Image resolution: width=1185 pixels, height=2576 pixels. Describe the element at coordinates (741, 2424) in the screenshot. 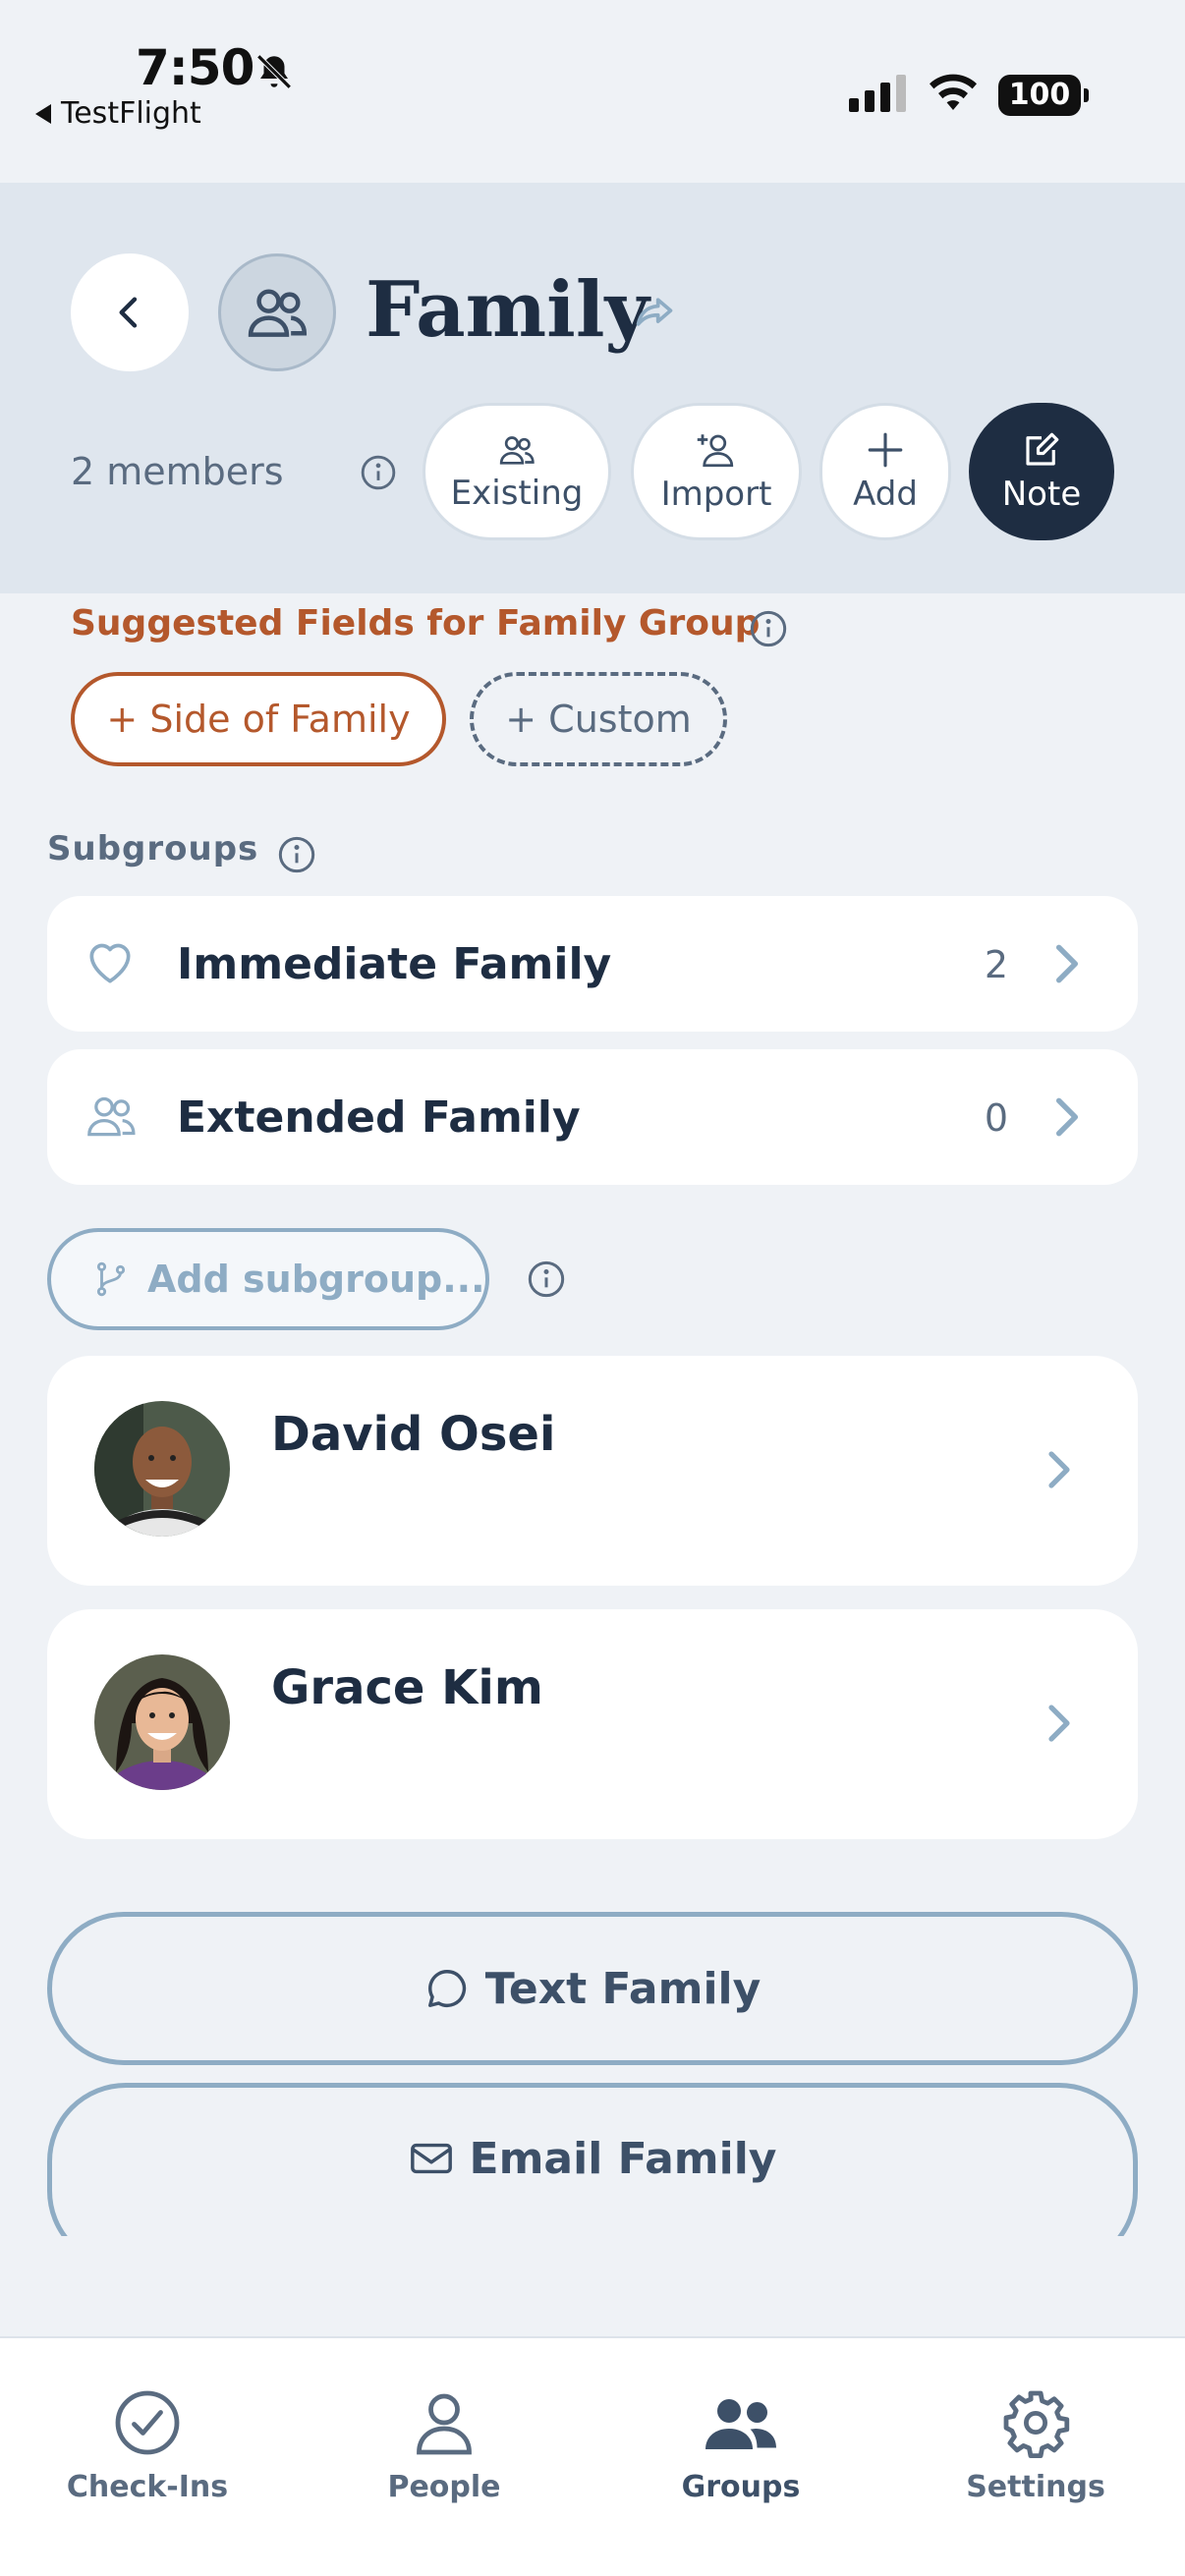

I see `groups-icon` at that location.